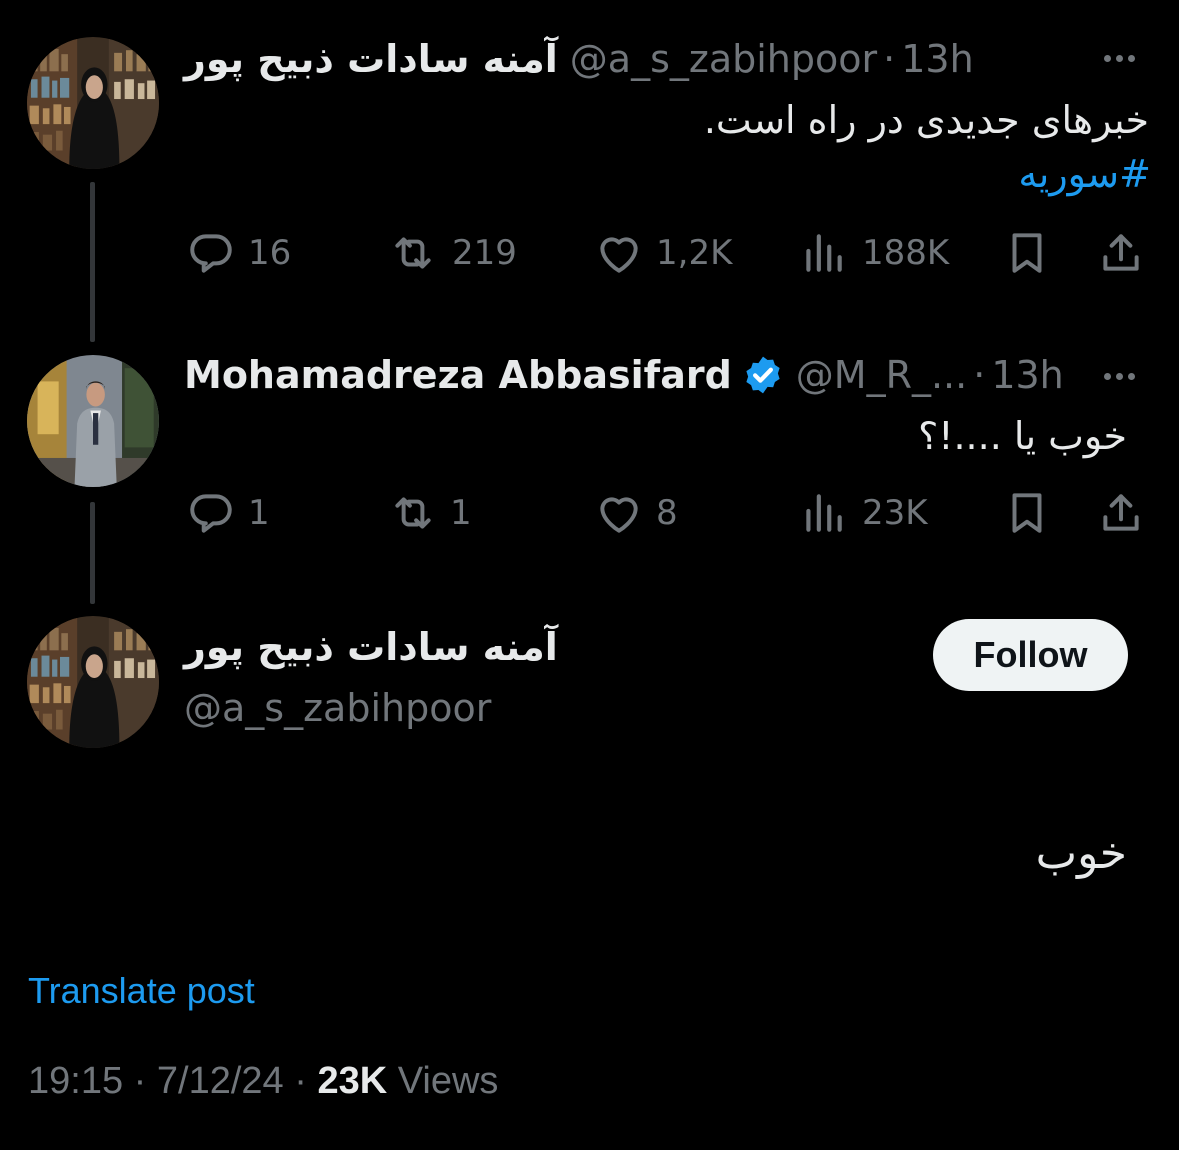 The height and width of the screenshot is (1150, 1179). I want to click on reply-button: 1, so click(228, 513).